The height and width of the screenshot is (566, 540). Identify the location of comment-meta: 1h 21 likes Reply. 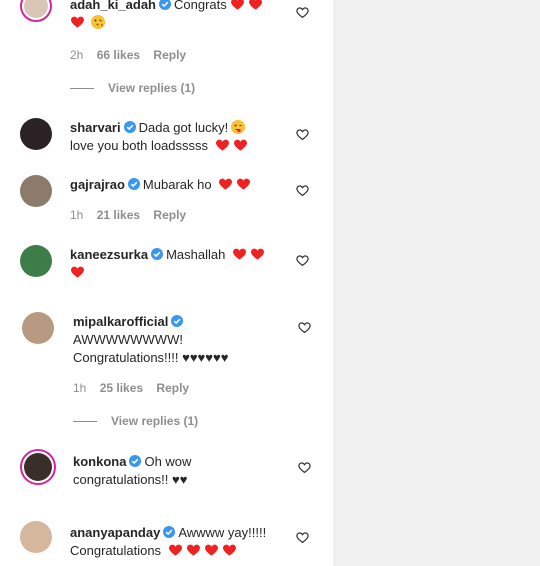
(133, 215).